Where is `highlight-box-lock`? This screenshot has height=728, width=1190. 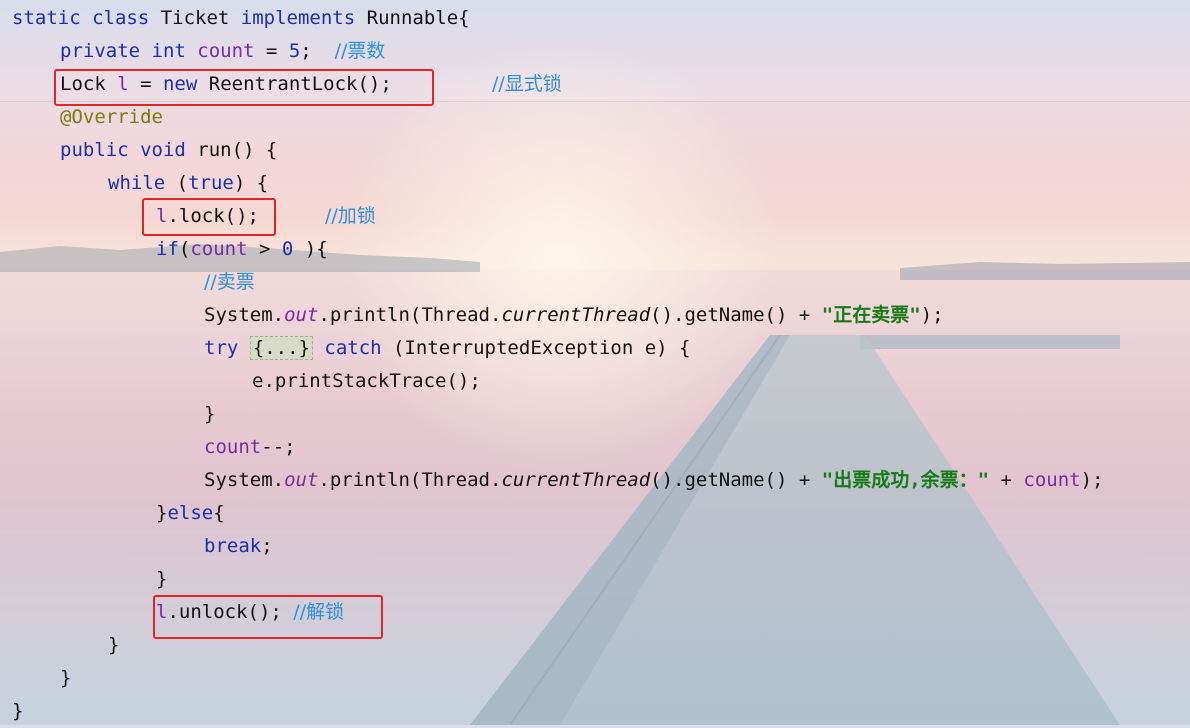 highlight-box-lock is located at coordinates (209, 217).